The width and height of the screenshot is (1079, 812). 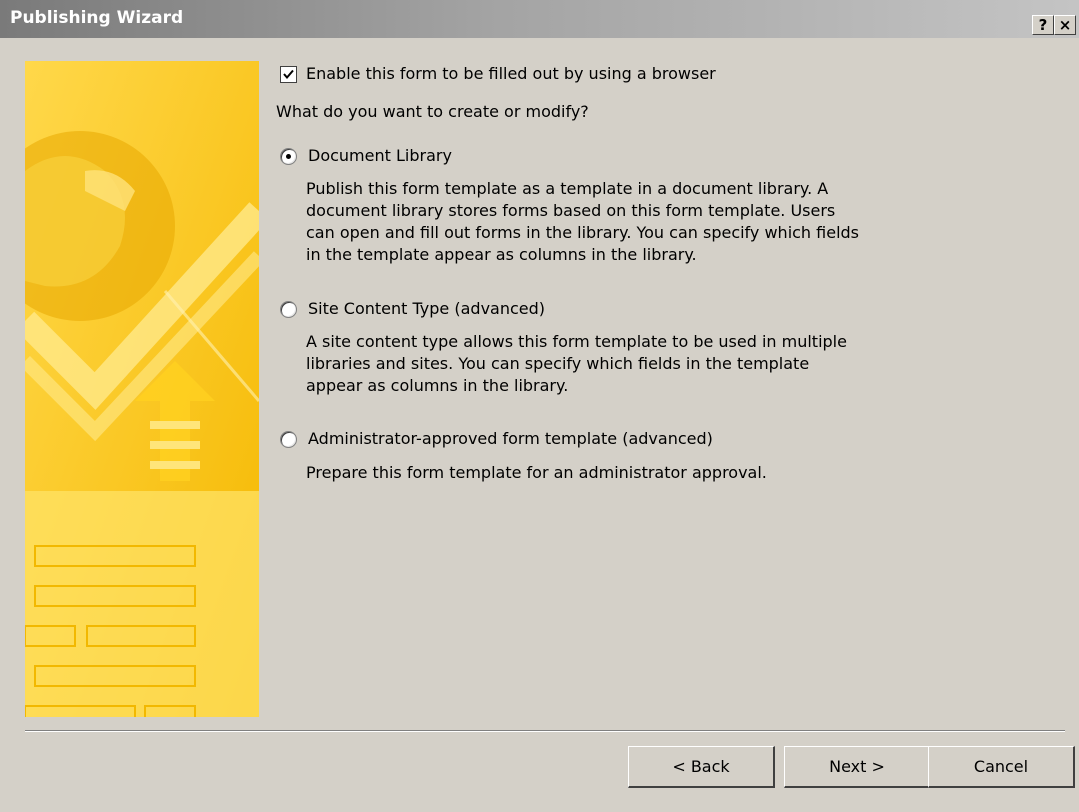 I want to click on cancel-button: Cancel, so click(x=1001, y=767).